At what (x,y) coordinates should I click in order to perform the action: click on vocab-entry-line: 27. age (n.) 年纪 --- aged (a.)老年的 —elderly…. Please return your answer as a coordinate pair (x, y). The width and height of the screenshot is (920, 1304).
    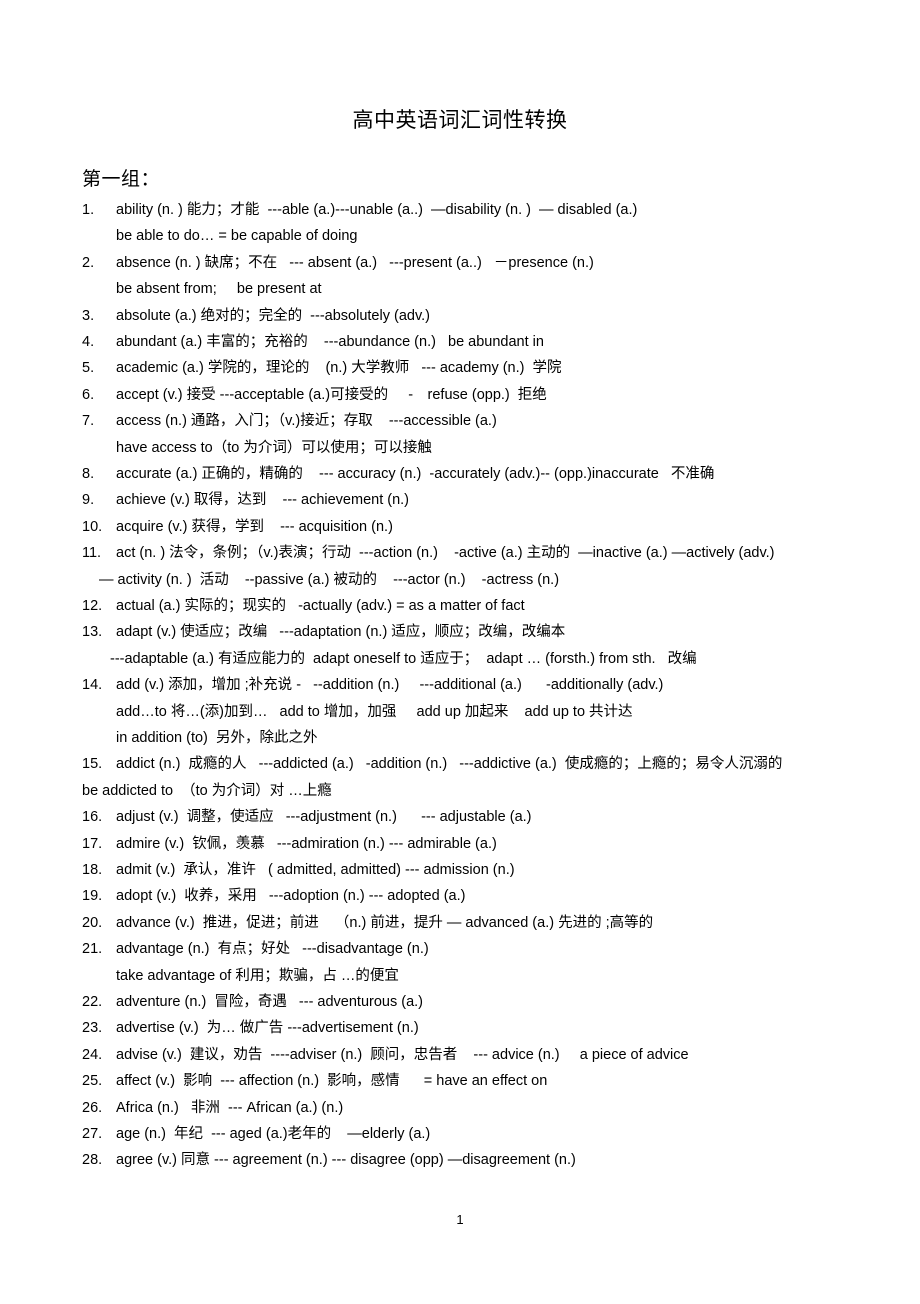
    Looking at the image, I should click on (460, 1134).